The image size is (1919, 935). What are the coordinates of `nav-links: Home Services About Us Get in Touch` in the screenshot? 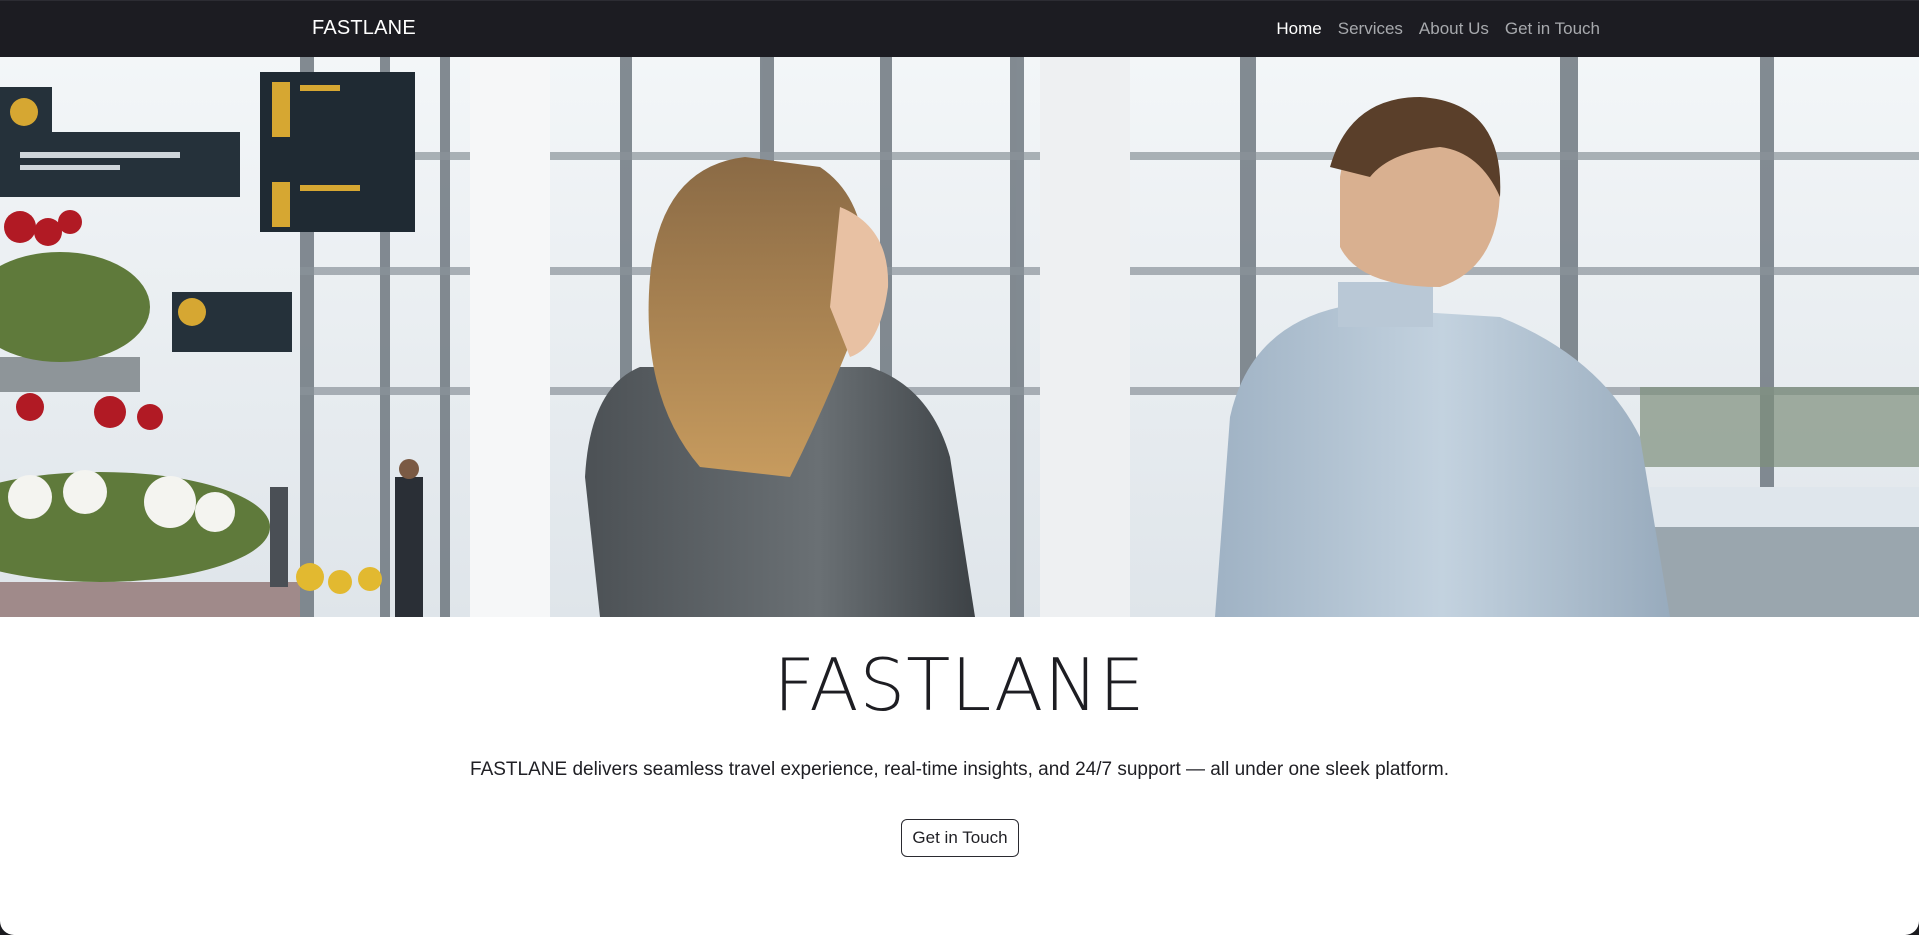 It's located at (1430, 29).